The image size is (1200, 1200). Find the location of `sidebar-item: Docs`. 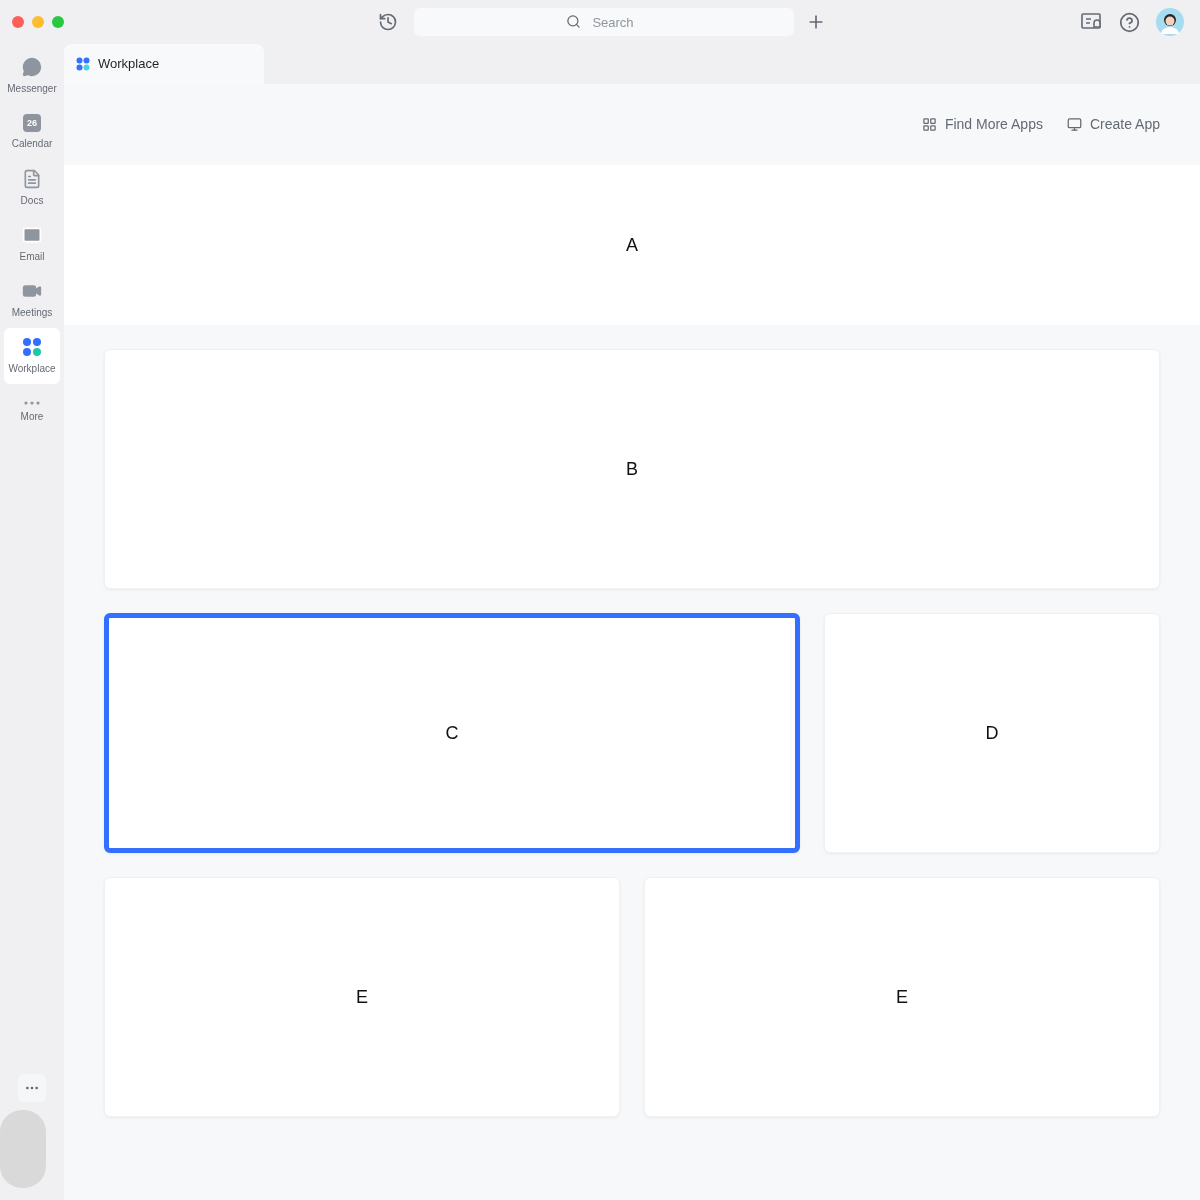

sidebar-item: Docs is located at coordinates (32, 188).